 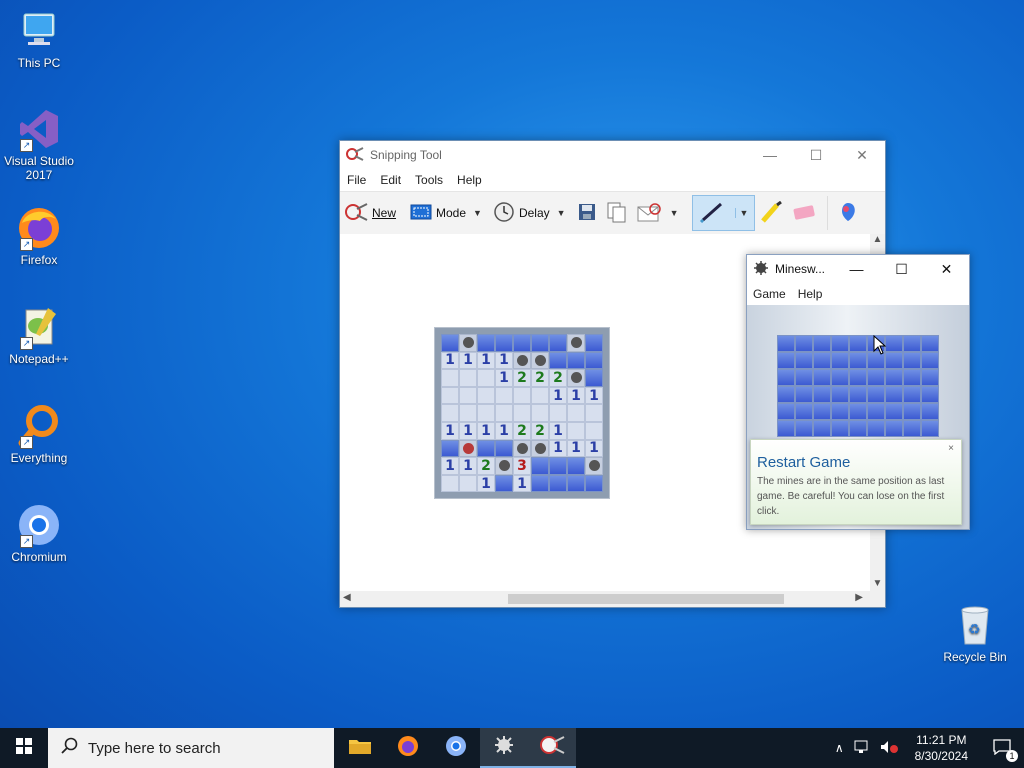 What do you see at coordinates (370, 213) in the screenshot?
I see `new-snip-button: New` at bounding box center [370, 213].